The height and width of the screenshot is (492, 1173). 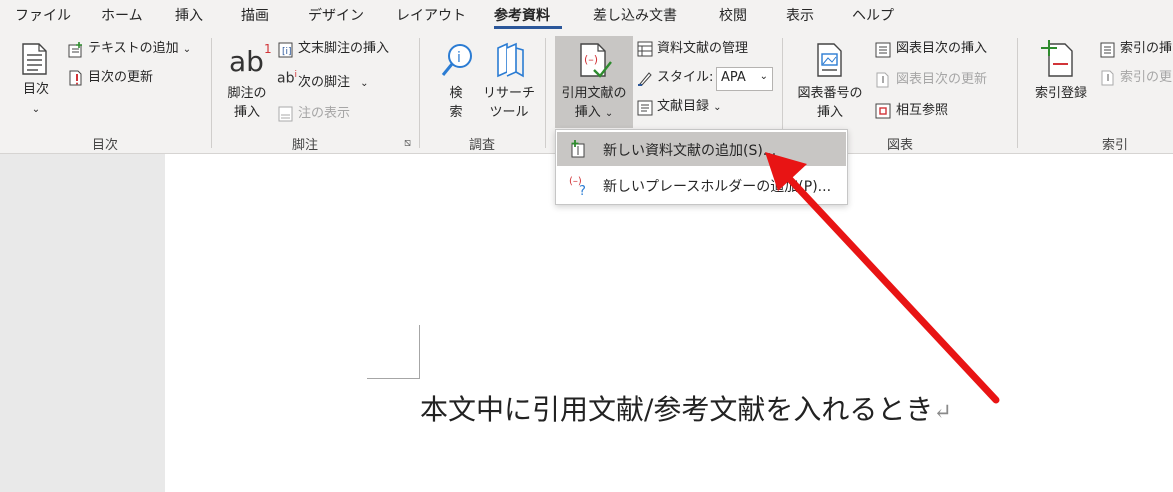 What do you see at coordinates (246, 61) in the screenshot?
I see `ab-glyph: ab` at bounding box center [246, 61].